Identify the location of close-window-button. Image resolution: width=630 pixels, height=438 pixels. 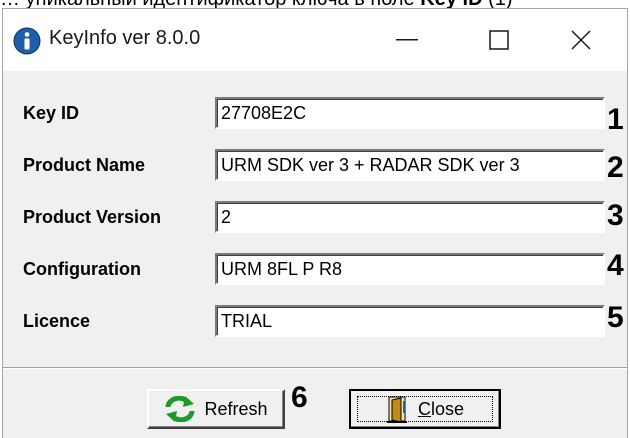
(581, 40).